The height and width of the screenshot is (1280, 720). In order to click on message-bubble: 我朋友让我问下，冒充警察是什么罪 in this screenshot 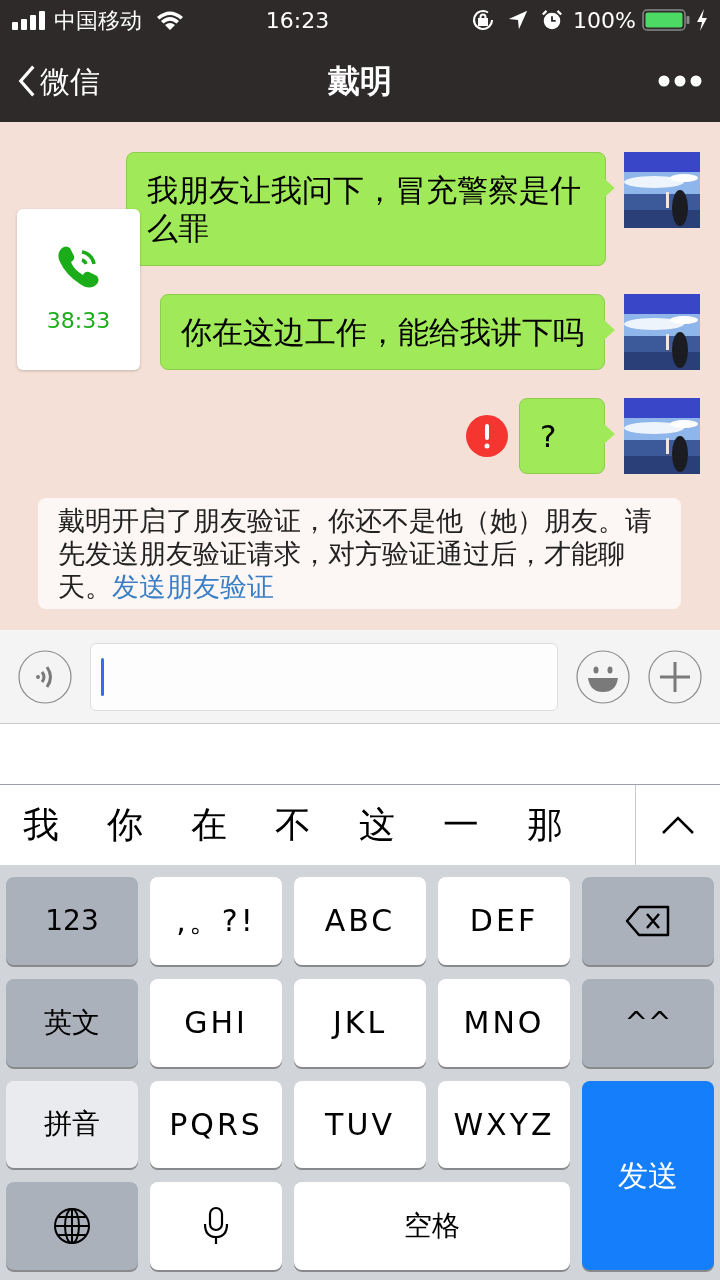, I will do `click(366, 209)`.